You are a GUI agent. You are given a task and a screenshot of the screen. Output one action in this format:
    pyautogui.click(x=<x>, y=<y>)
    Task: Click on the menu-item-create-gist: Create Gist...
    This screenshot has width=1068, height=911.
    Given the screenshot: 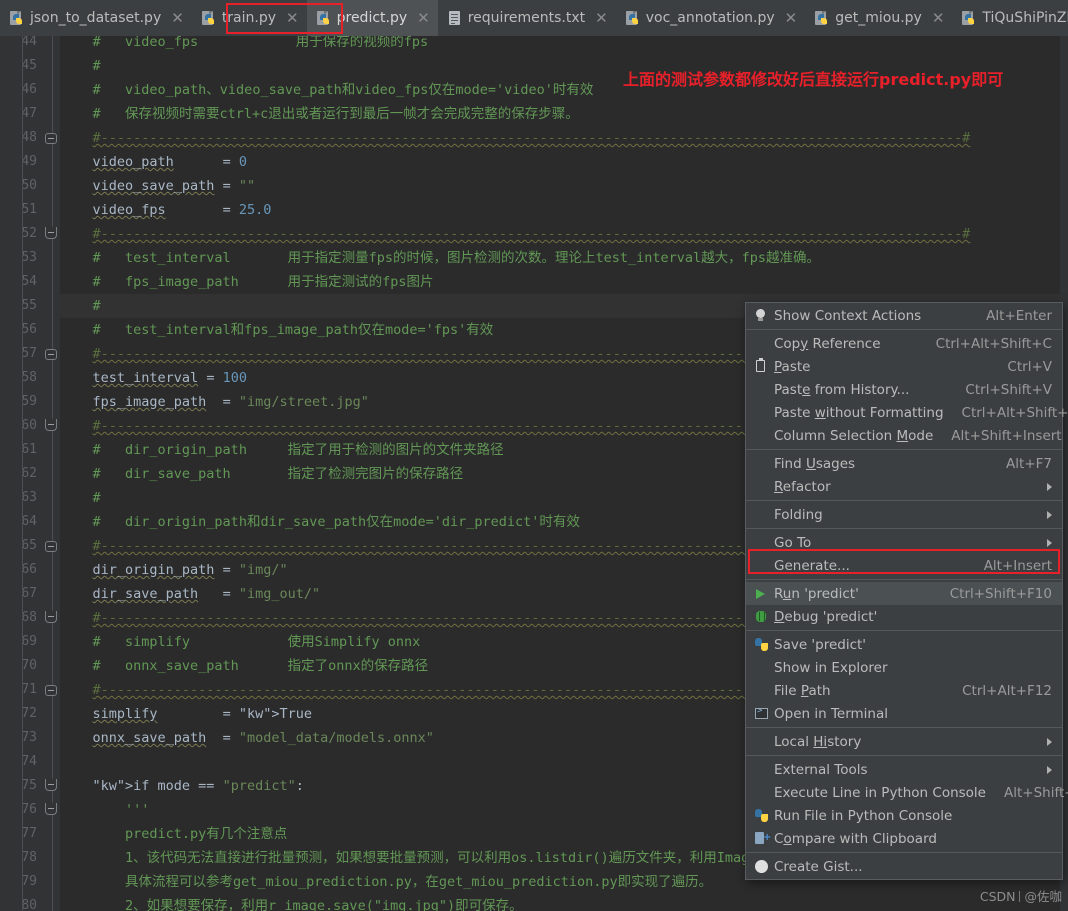 What is the action you would take?
    pyautogui.click(x=904, y=866)
    